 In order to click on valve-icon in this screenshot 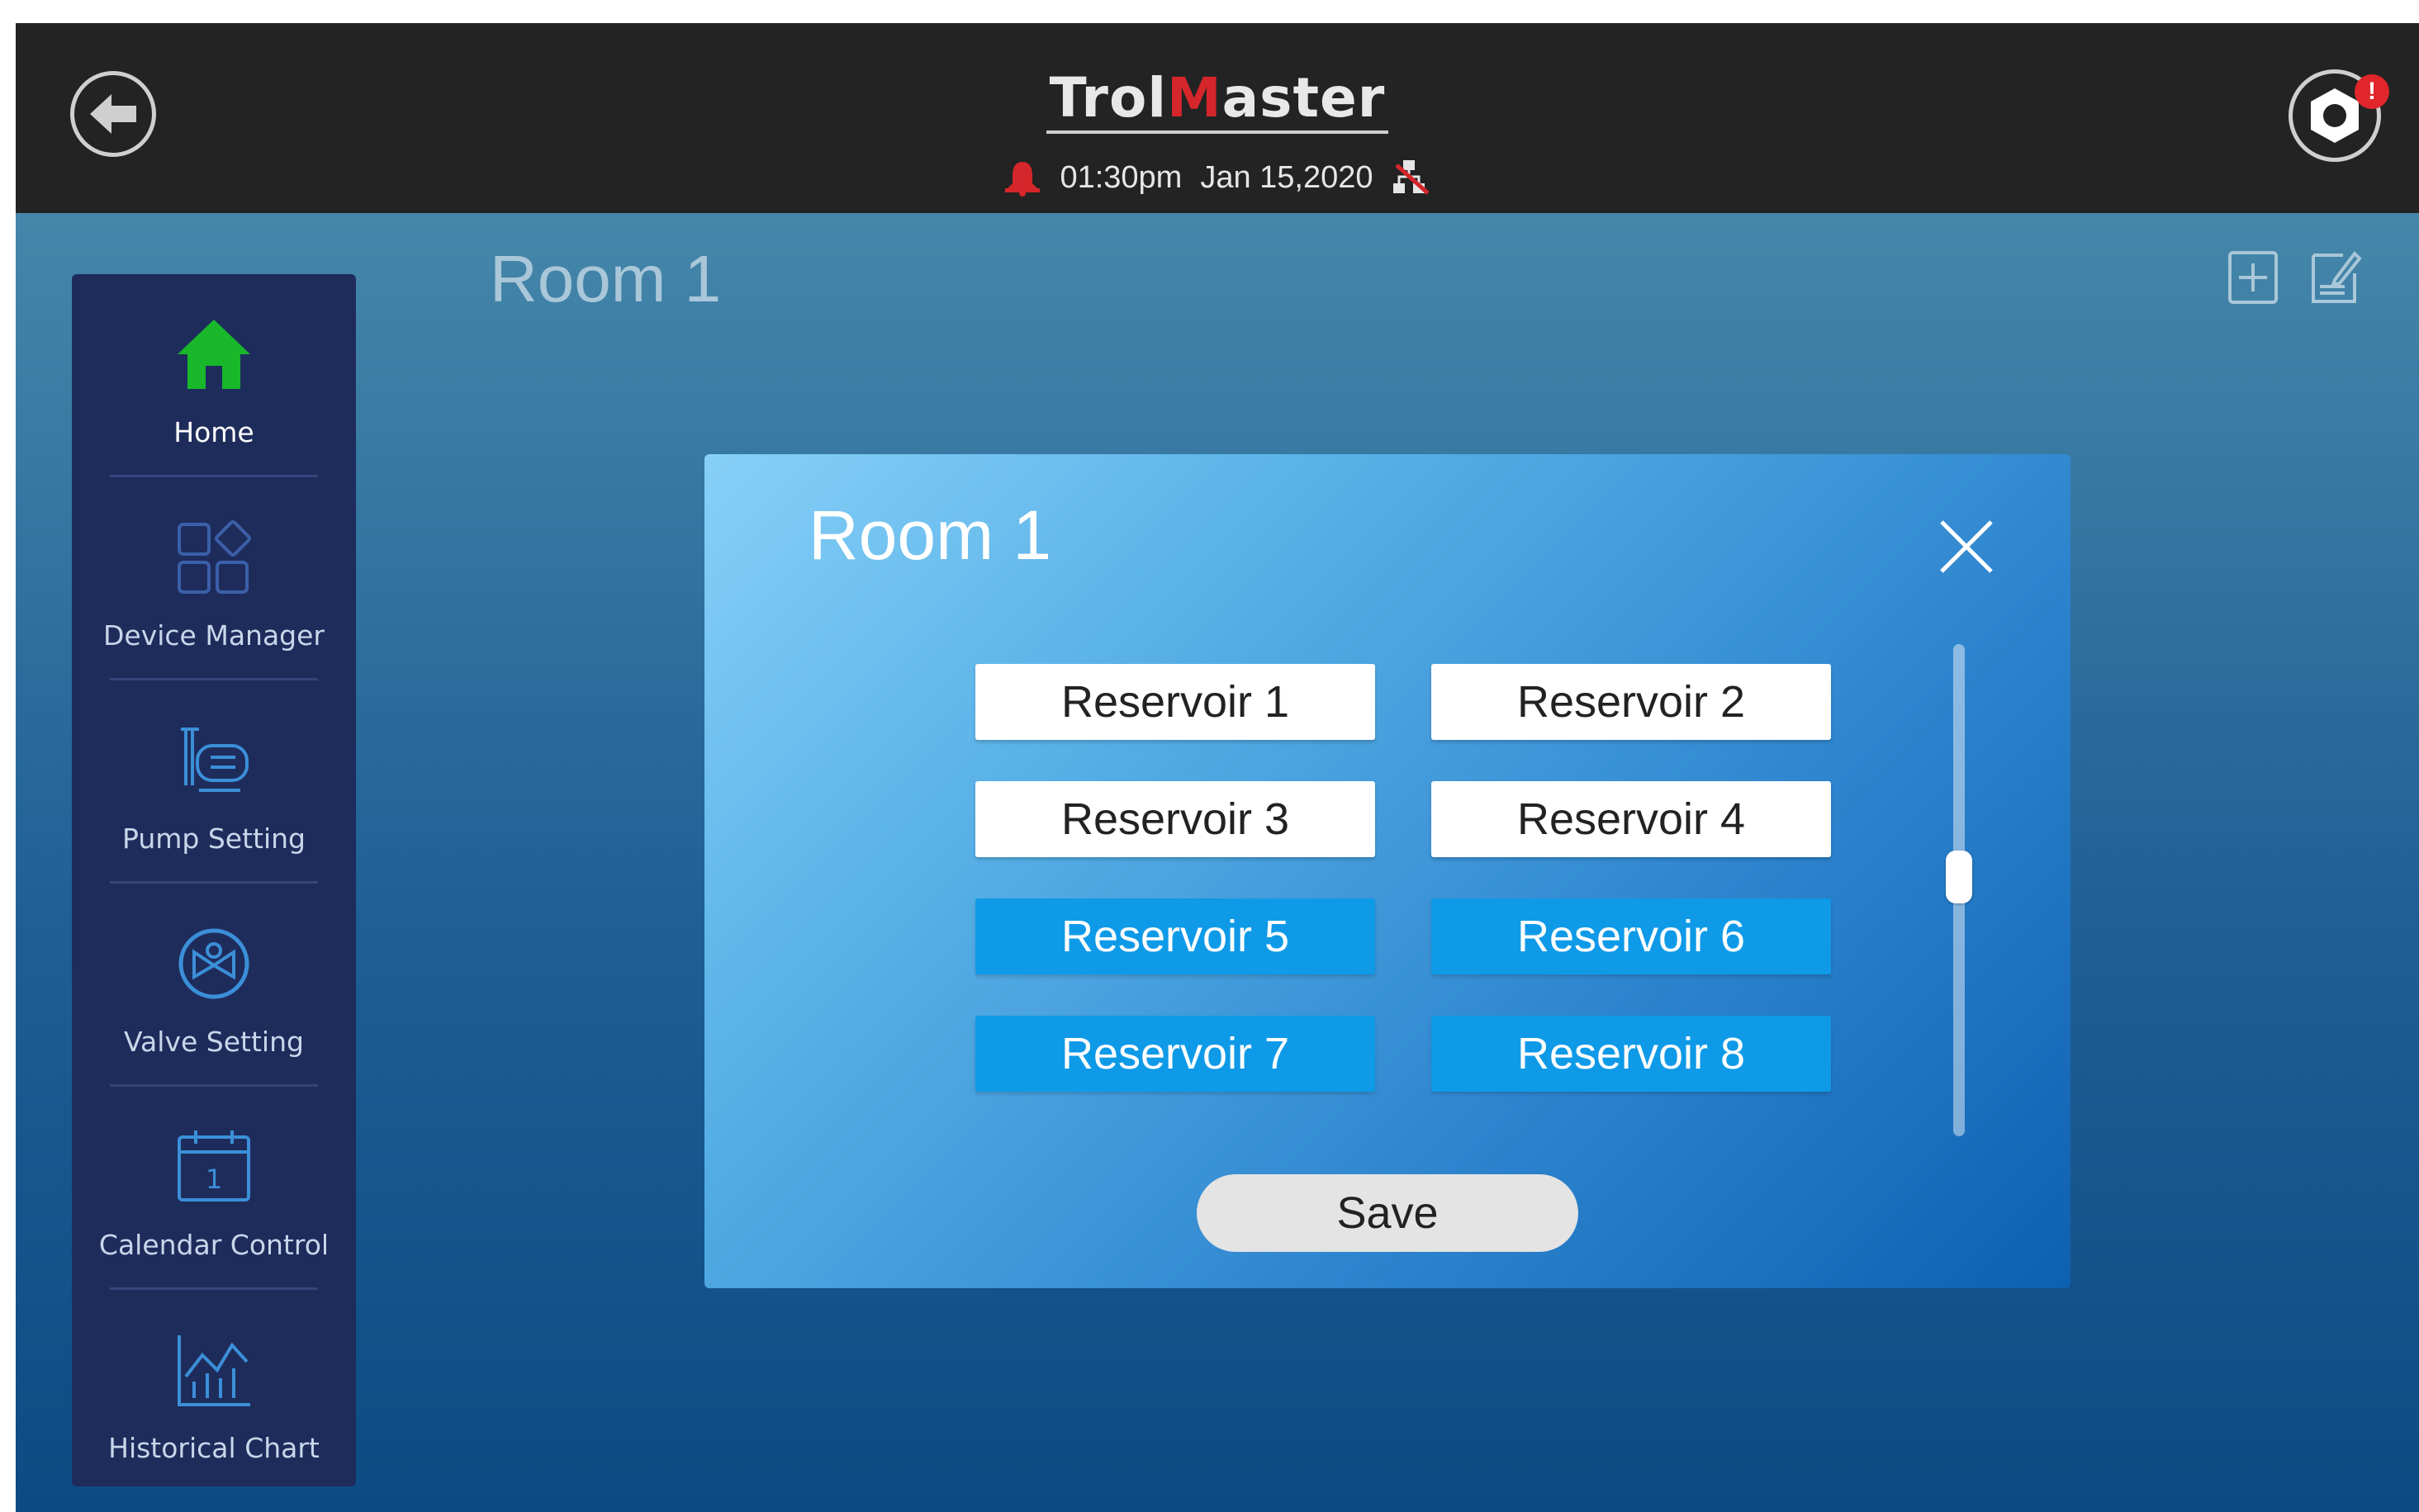, I will do `click(214, 963)`.